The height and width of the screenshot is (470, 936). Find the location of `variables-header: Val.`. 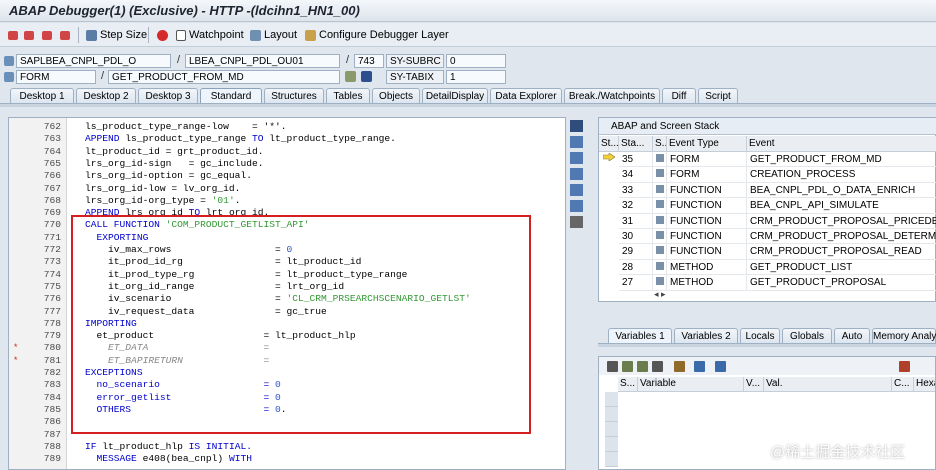

variables-header: Val. is located at coordinates (828, 384).